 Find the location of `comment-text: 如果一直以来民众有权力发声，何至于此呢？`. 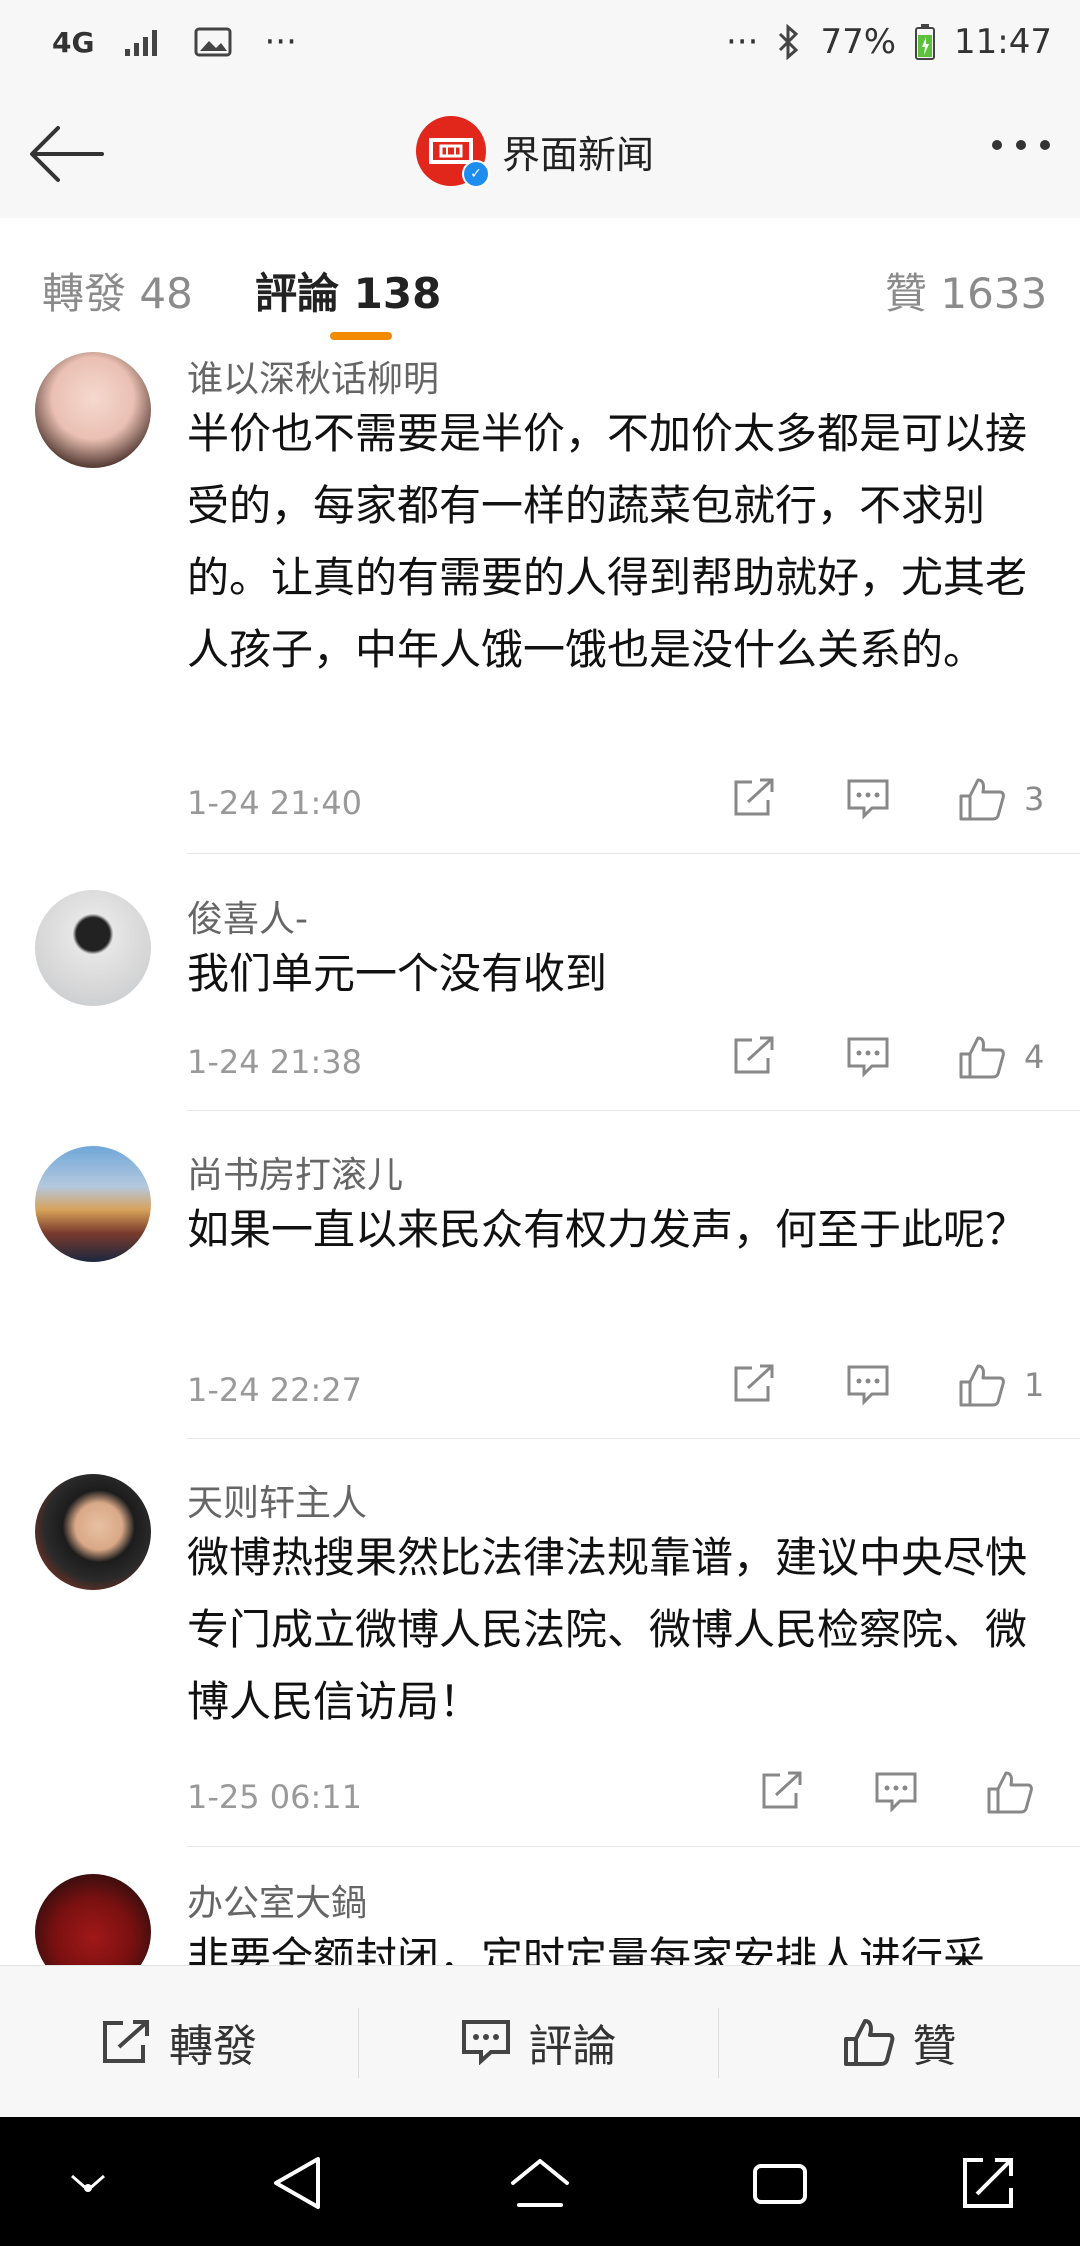

comment-text: 如果一直以来民众有权力发声，何至于此呢？ is located at coordinates (607, 1229).